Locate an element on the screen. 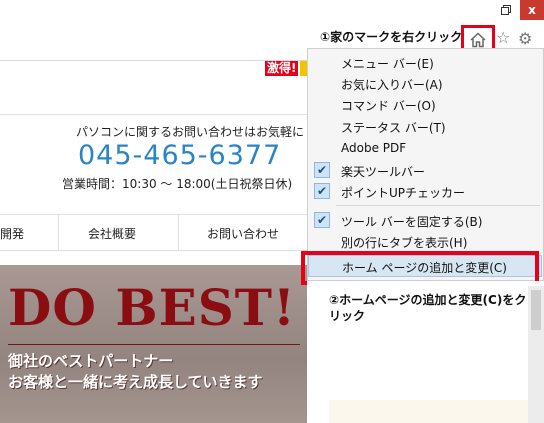 Image resolution: width=544 pixels, height=423 pixels. instruction-step-2: ②ホームページの追加と変更(C)をクリック is located at coordinates (428, 308).